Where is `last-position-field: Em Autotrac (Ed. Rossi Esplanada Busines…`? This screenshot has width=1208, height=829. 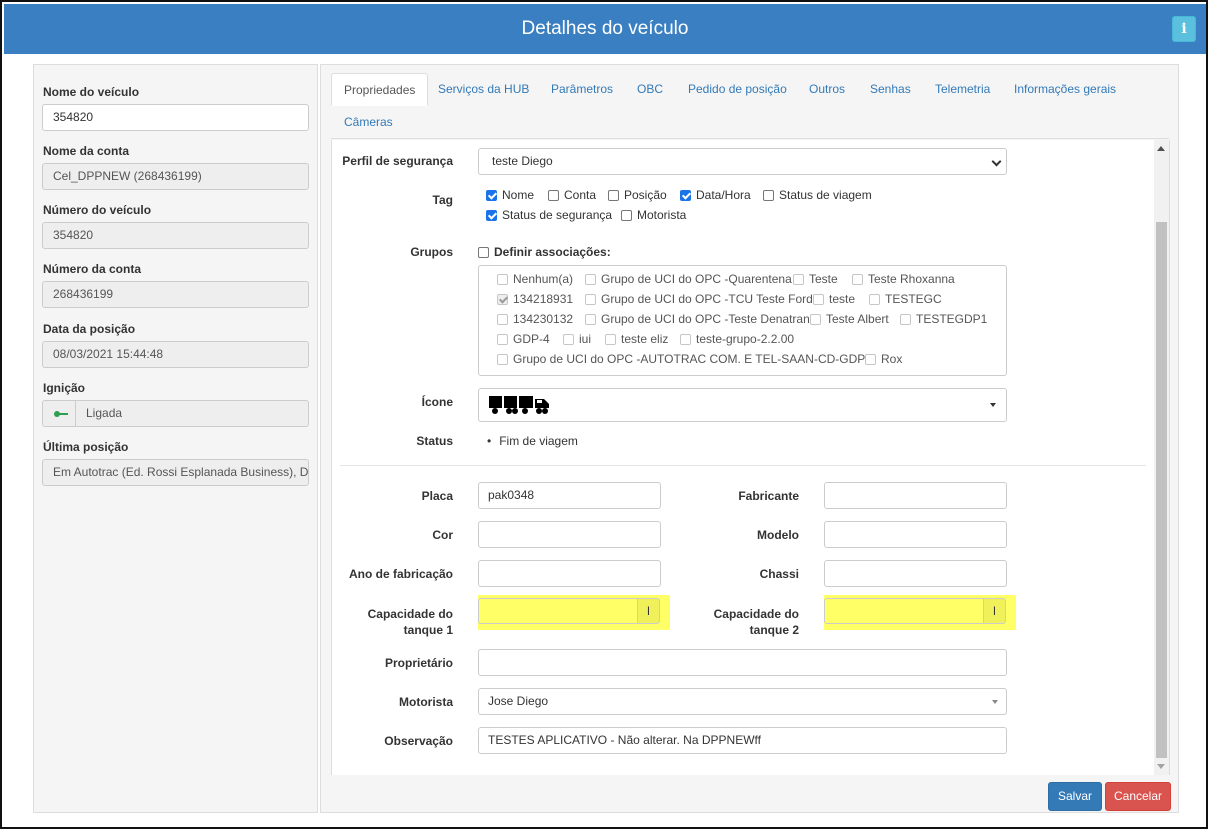 last-position-field: Em Autotrac (Ed. Rossi Esplanada Busines… is located at coordinates (175, 472).